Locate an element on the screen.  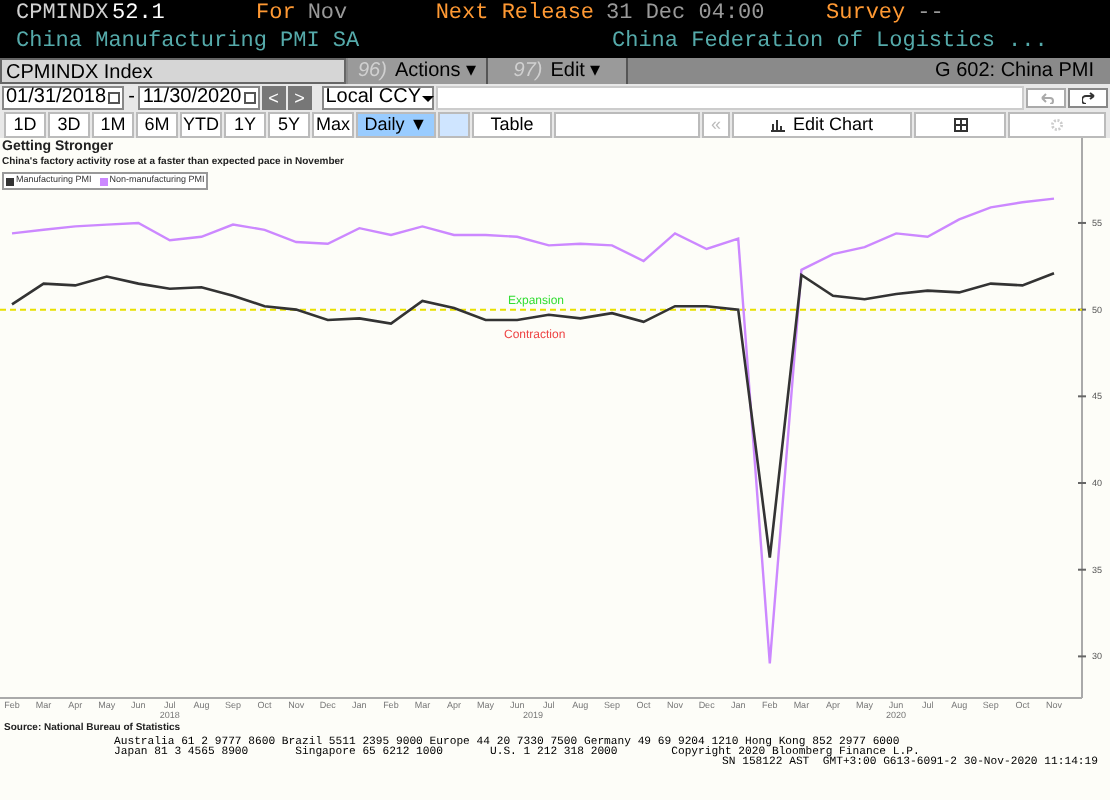
ticker-symbol: CPMINDX is located at coordinates (63, 14).